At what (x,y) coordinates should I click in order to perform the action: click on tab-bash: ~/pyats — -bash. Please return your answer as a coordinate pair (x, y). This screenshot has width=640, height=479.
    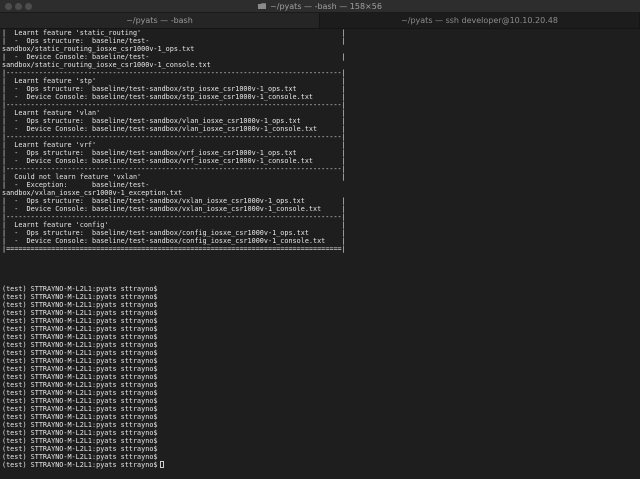
    Looking at the image, I should click on (160, 20).